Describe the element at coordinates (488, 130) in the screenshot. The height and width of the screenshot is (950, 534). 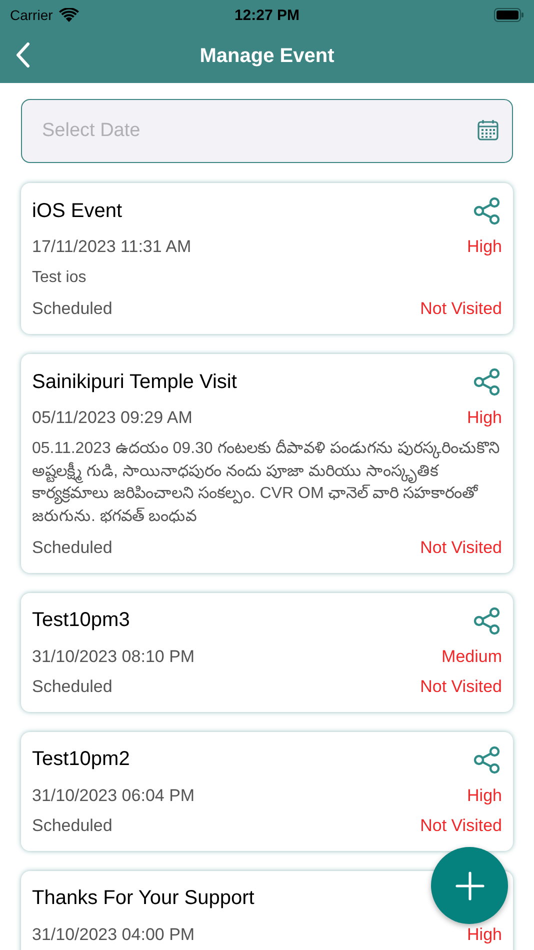
I see `calendar-icon` at that location.